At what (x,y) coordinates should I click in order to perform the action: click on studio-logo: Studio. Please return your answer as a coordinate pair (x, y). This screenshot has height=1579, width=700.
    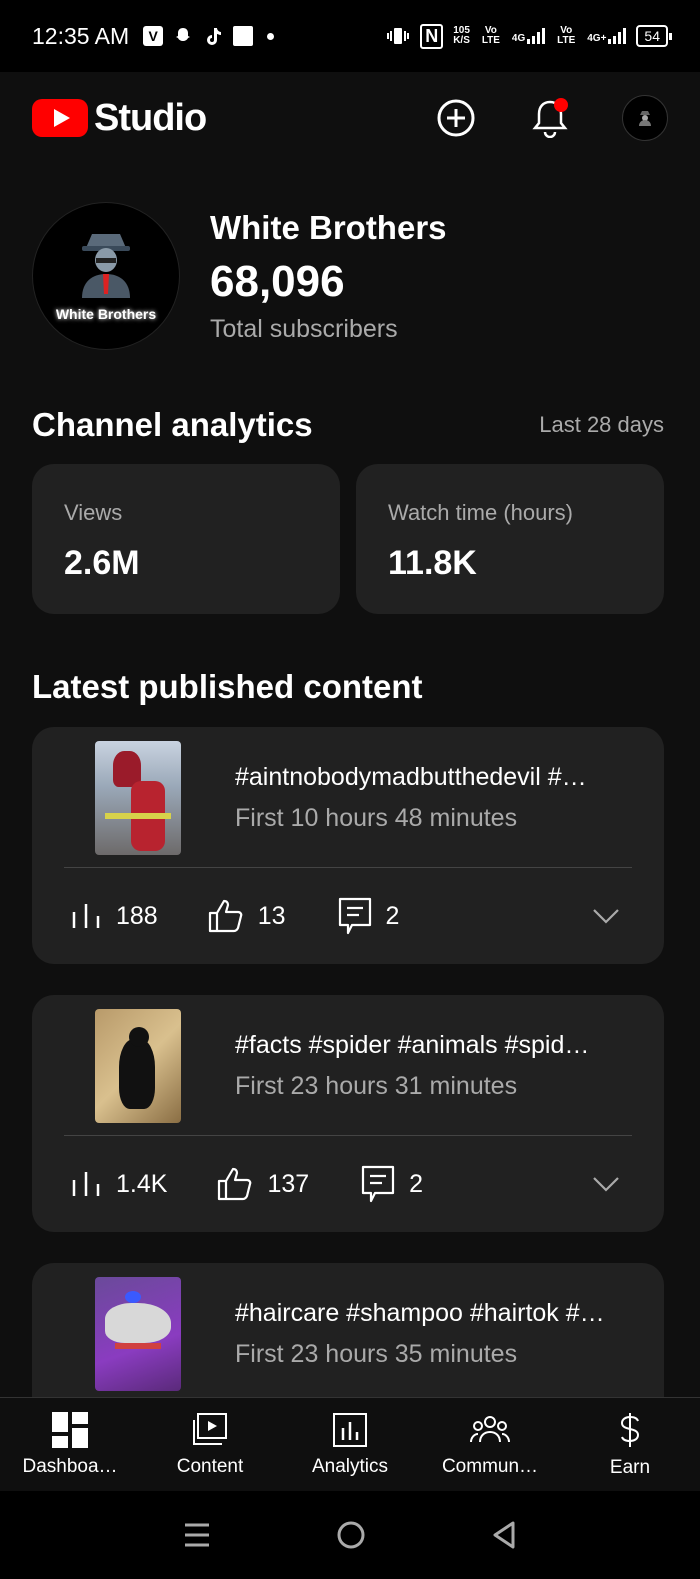
    Looking at the image, I should click on (119, 118).